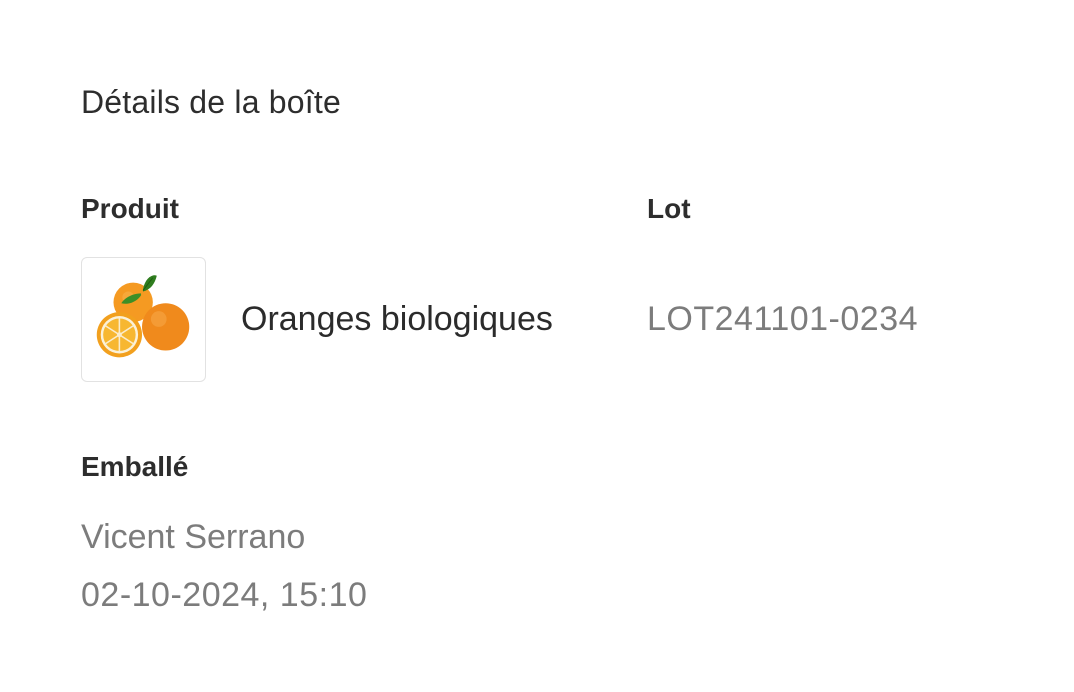 Image resolution: width=1074 pixels, height=692 pixels. What do you see at coordinates (130, 208) in the screenshot?
I see `product-label: Produit` at bounding box center [130, 208].